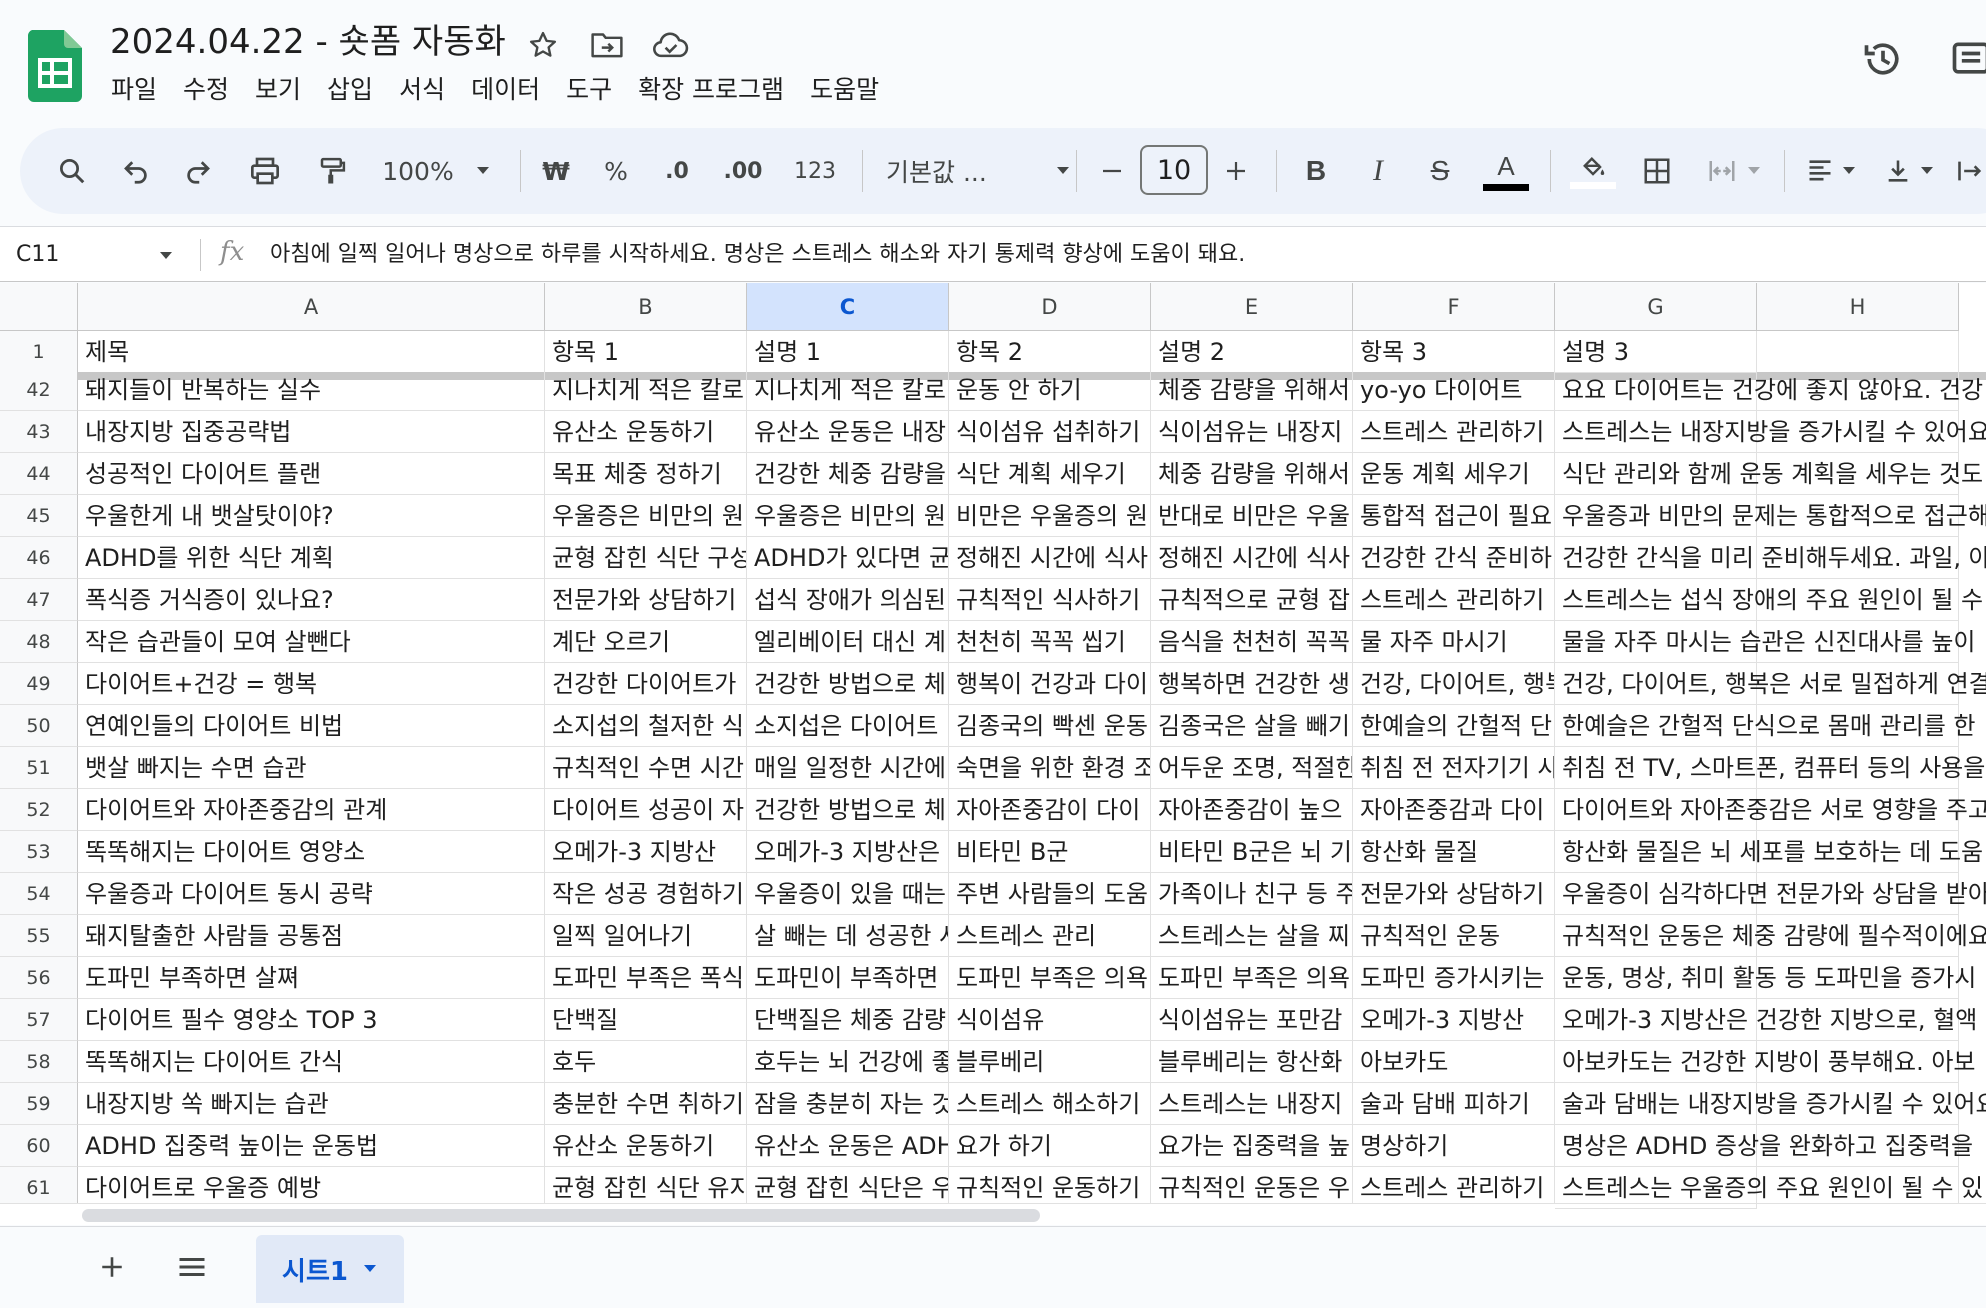  Describe the element at coordinates (646, 307) in the screenshot. I see `column-header-b: B` at that location.